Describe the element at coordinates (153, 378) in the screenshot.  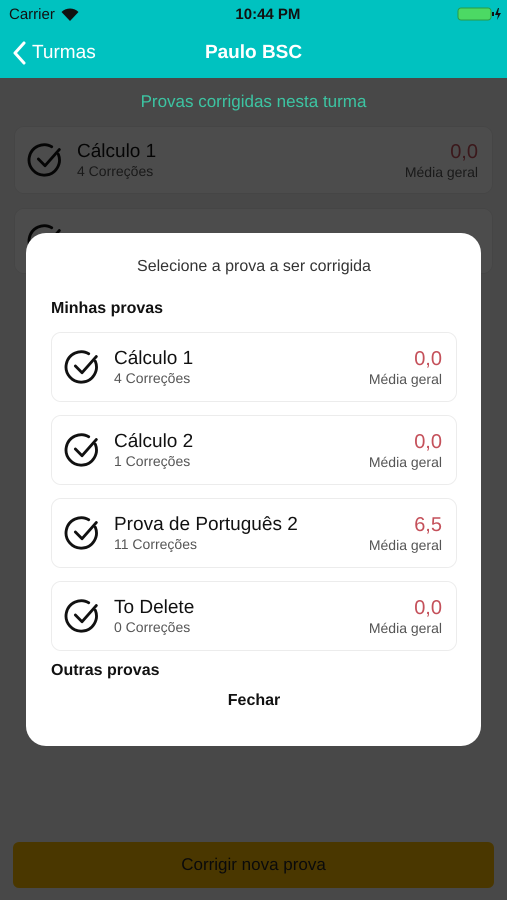
I see `corrections-count: 4 Correções` at that location.